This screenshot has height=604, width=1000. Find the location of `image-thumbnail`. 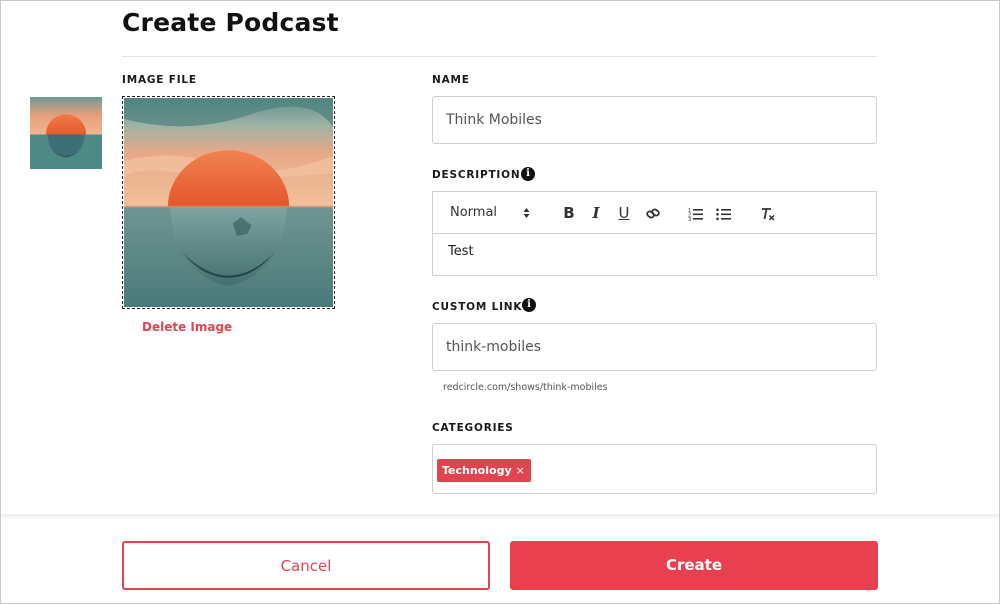

image-thumbnail is located at coordinates (66, 133).